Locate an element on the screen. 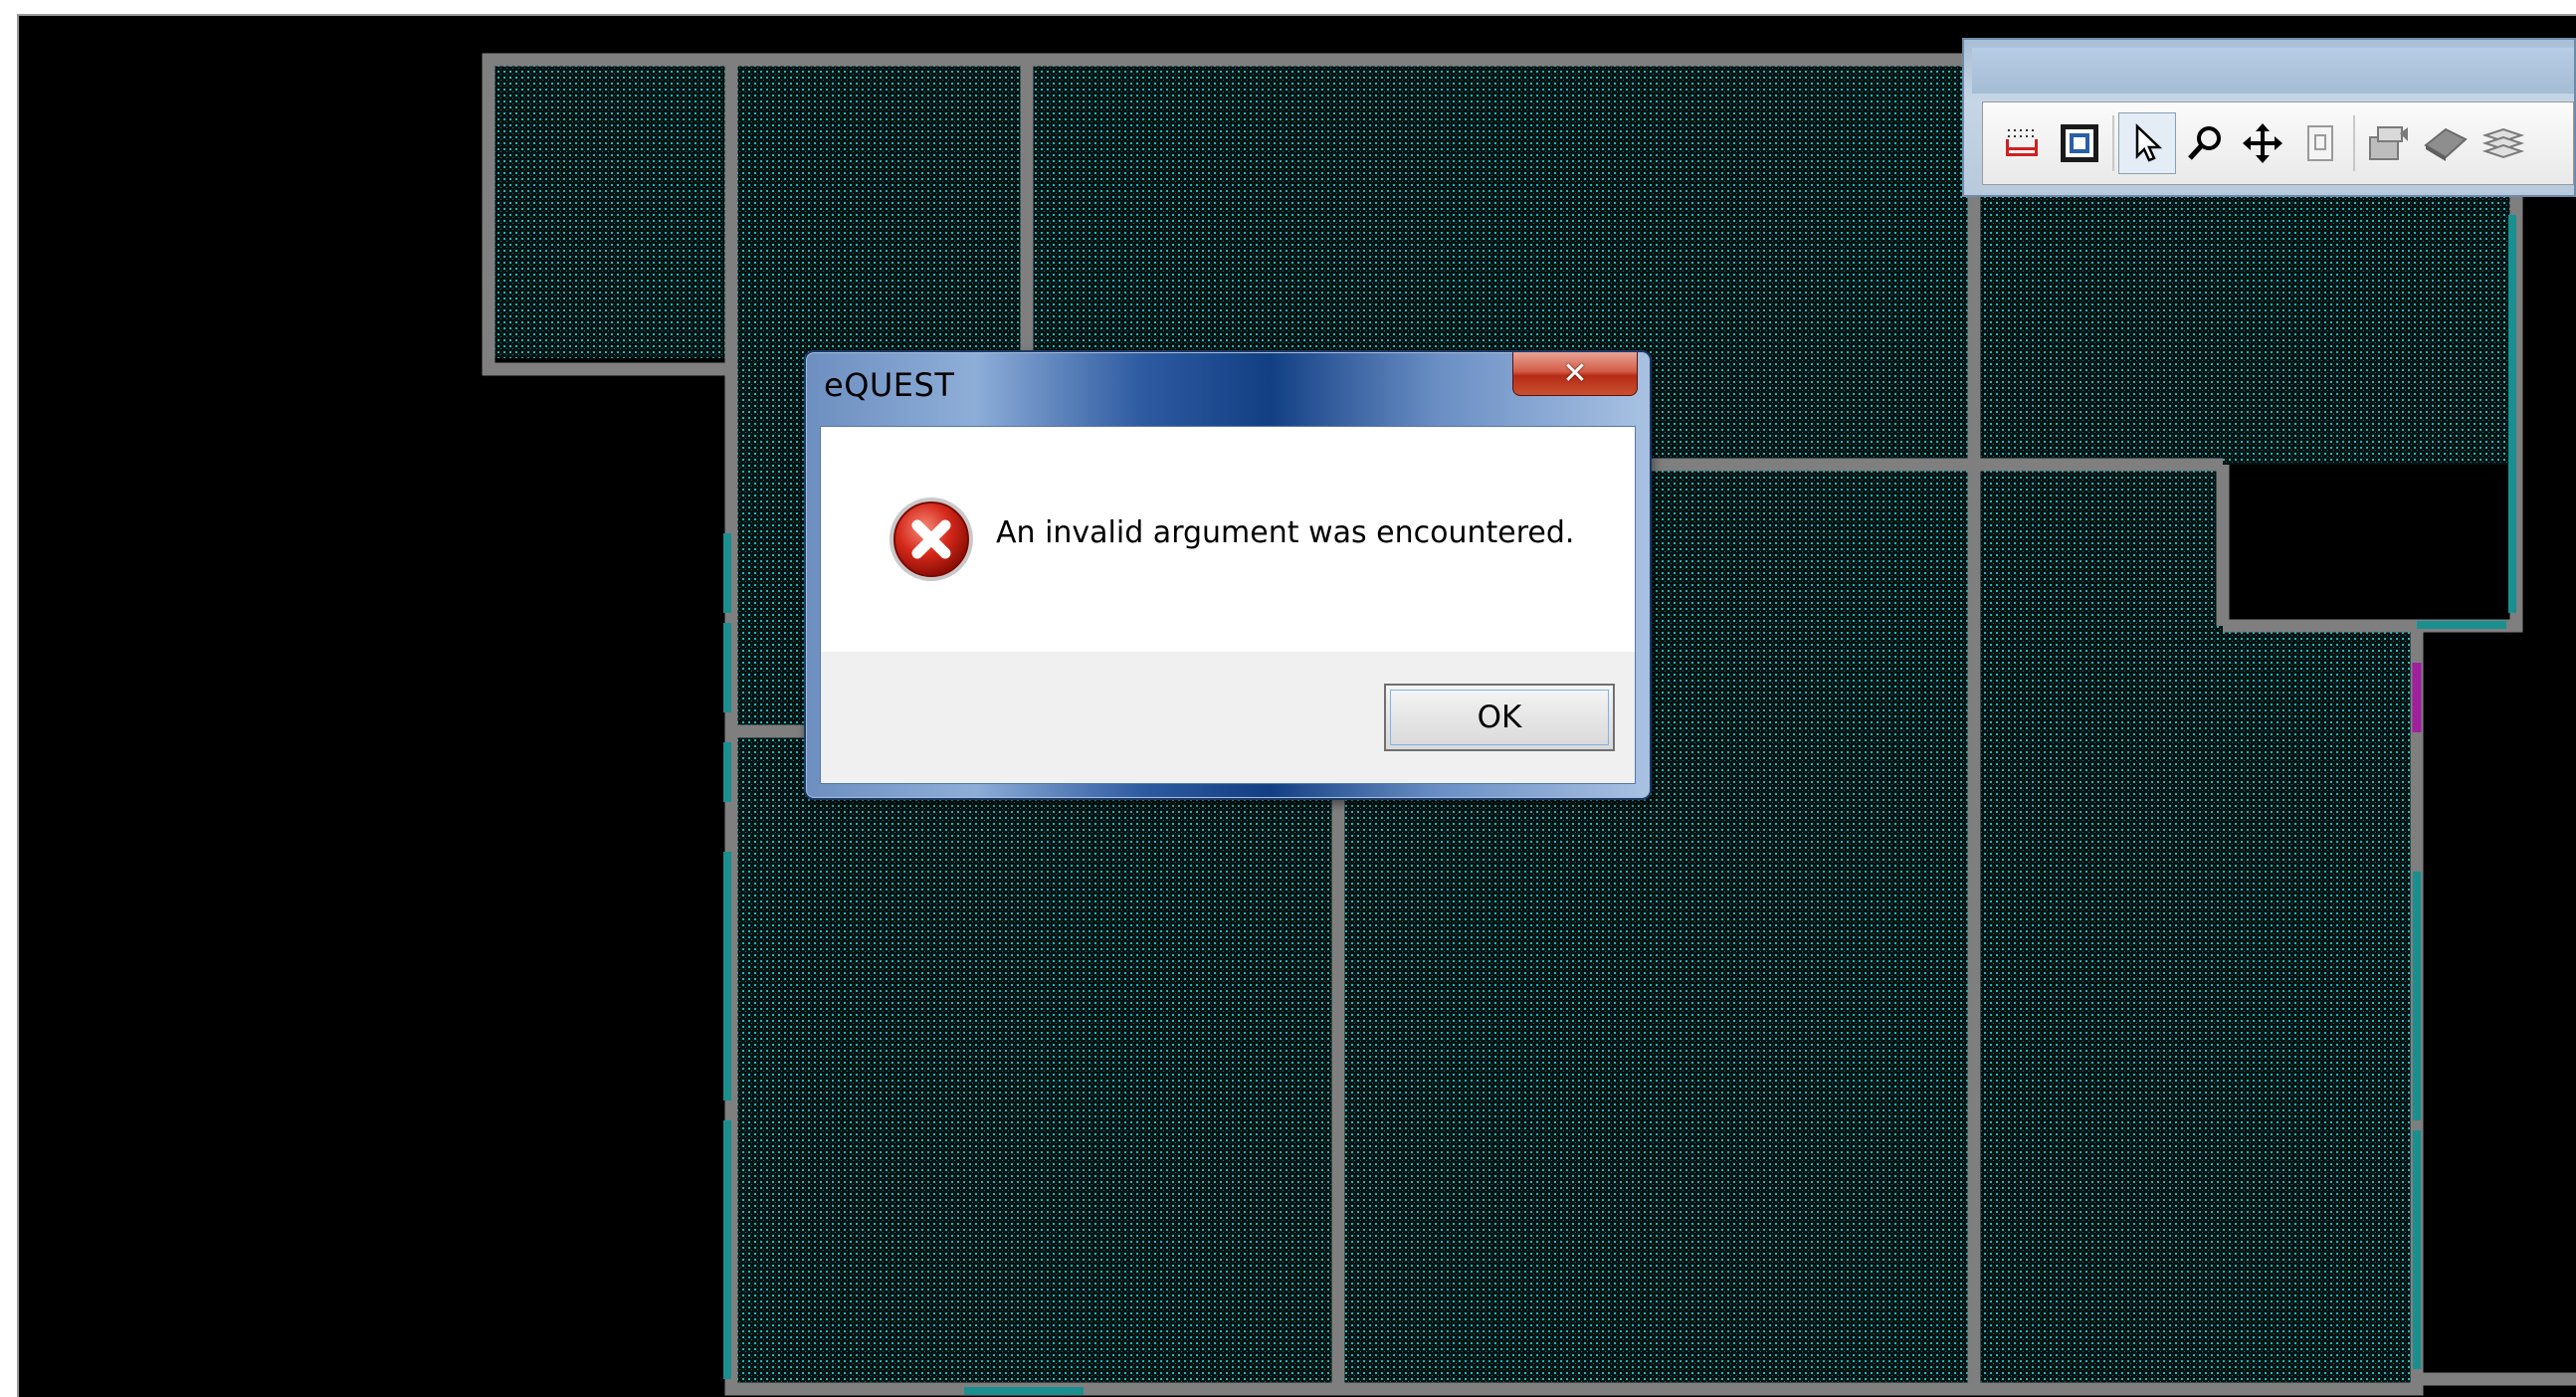 Image resolution: width=2576 pixels, height=1397 pixels. error-icon is located at coordinates (931, 539).